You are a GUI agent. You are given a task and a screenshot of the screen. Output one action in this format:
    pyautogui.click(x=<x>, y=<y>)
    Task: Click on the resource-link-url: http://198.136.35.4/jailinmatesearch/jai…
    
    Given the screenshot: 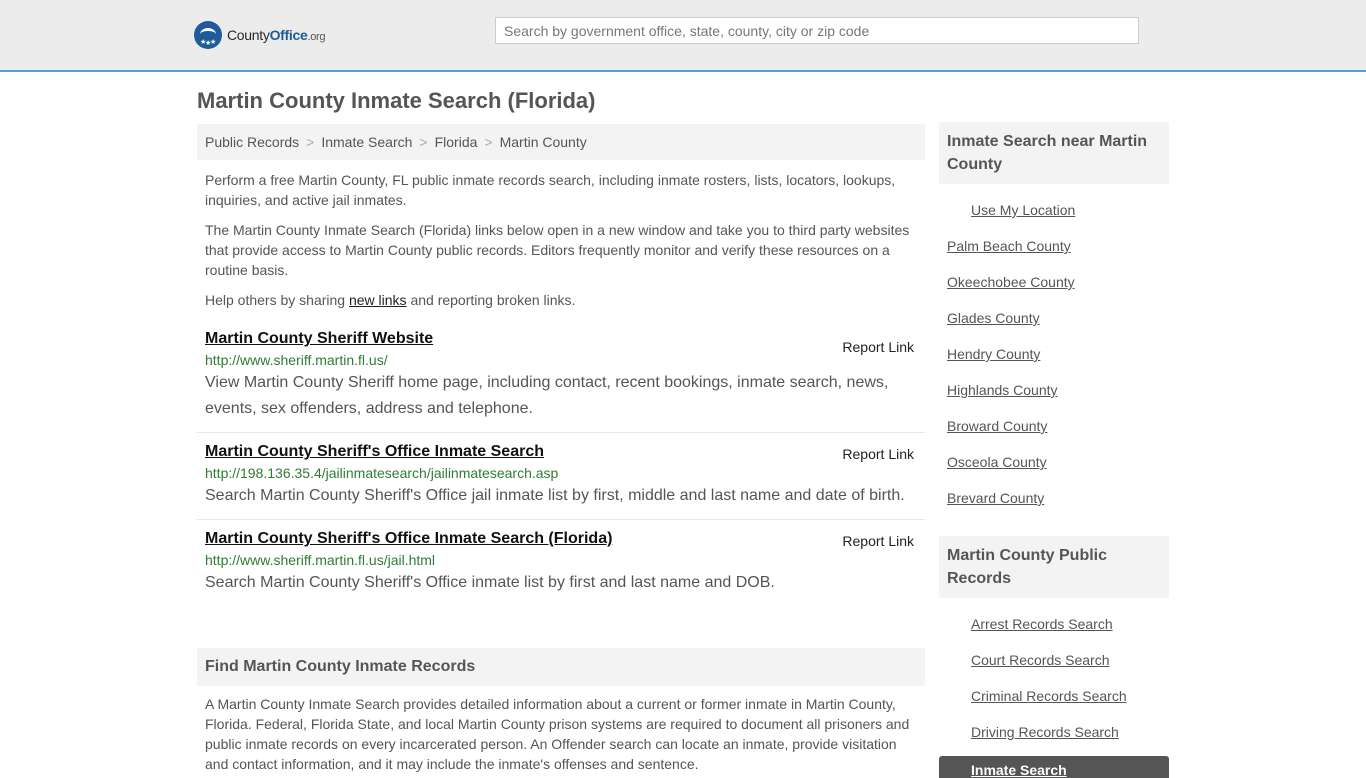 What is the action you would take?
    pyautogui.click(x=382, y=473)
    